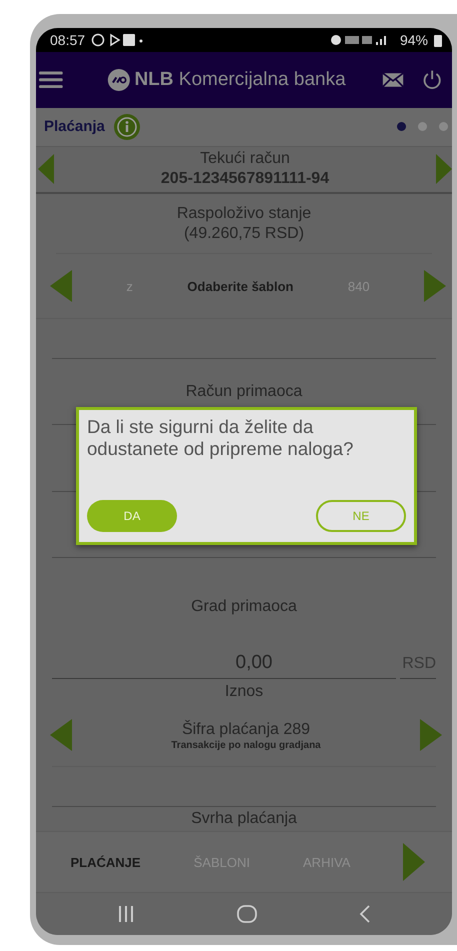 The width and height of the screenshot is (457, 951). I want to click on power-icon, so click(432, 80).